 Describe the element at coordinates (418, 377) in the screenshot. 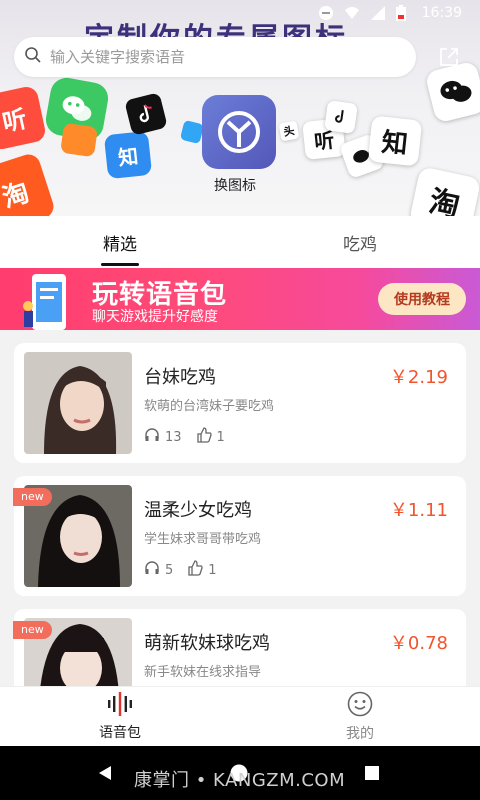

I see `pack-price: ￥2.19` at that location.